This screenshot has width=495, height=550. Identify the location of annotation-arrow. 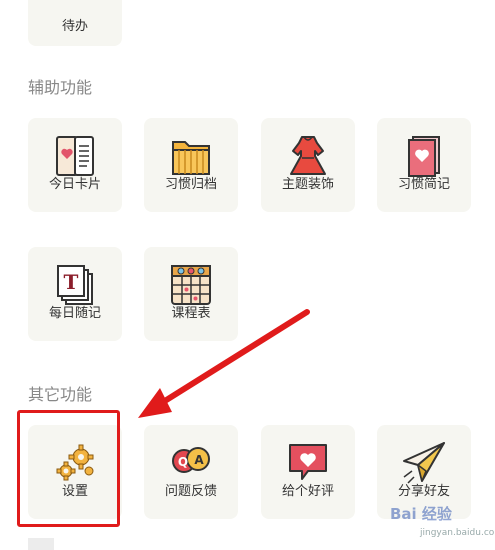
(224, 363).